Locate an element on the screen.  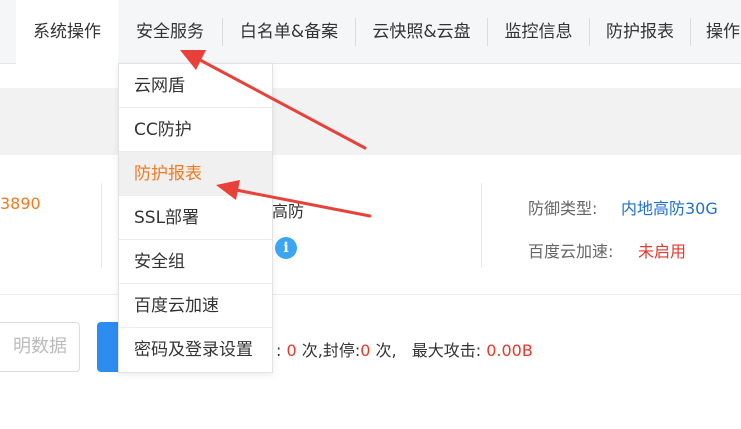
menu-item-security-group: 安全组 is located at coordinates (195, 262).